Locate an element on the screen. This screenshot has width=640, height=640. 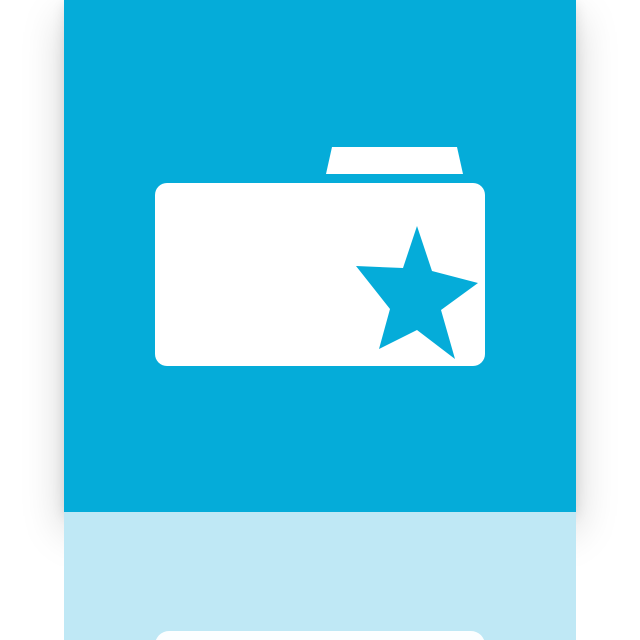
folder-reflection is located at coordinates (320, 635).